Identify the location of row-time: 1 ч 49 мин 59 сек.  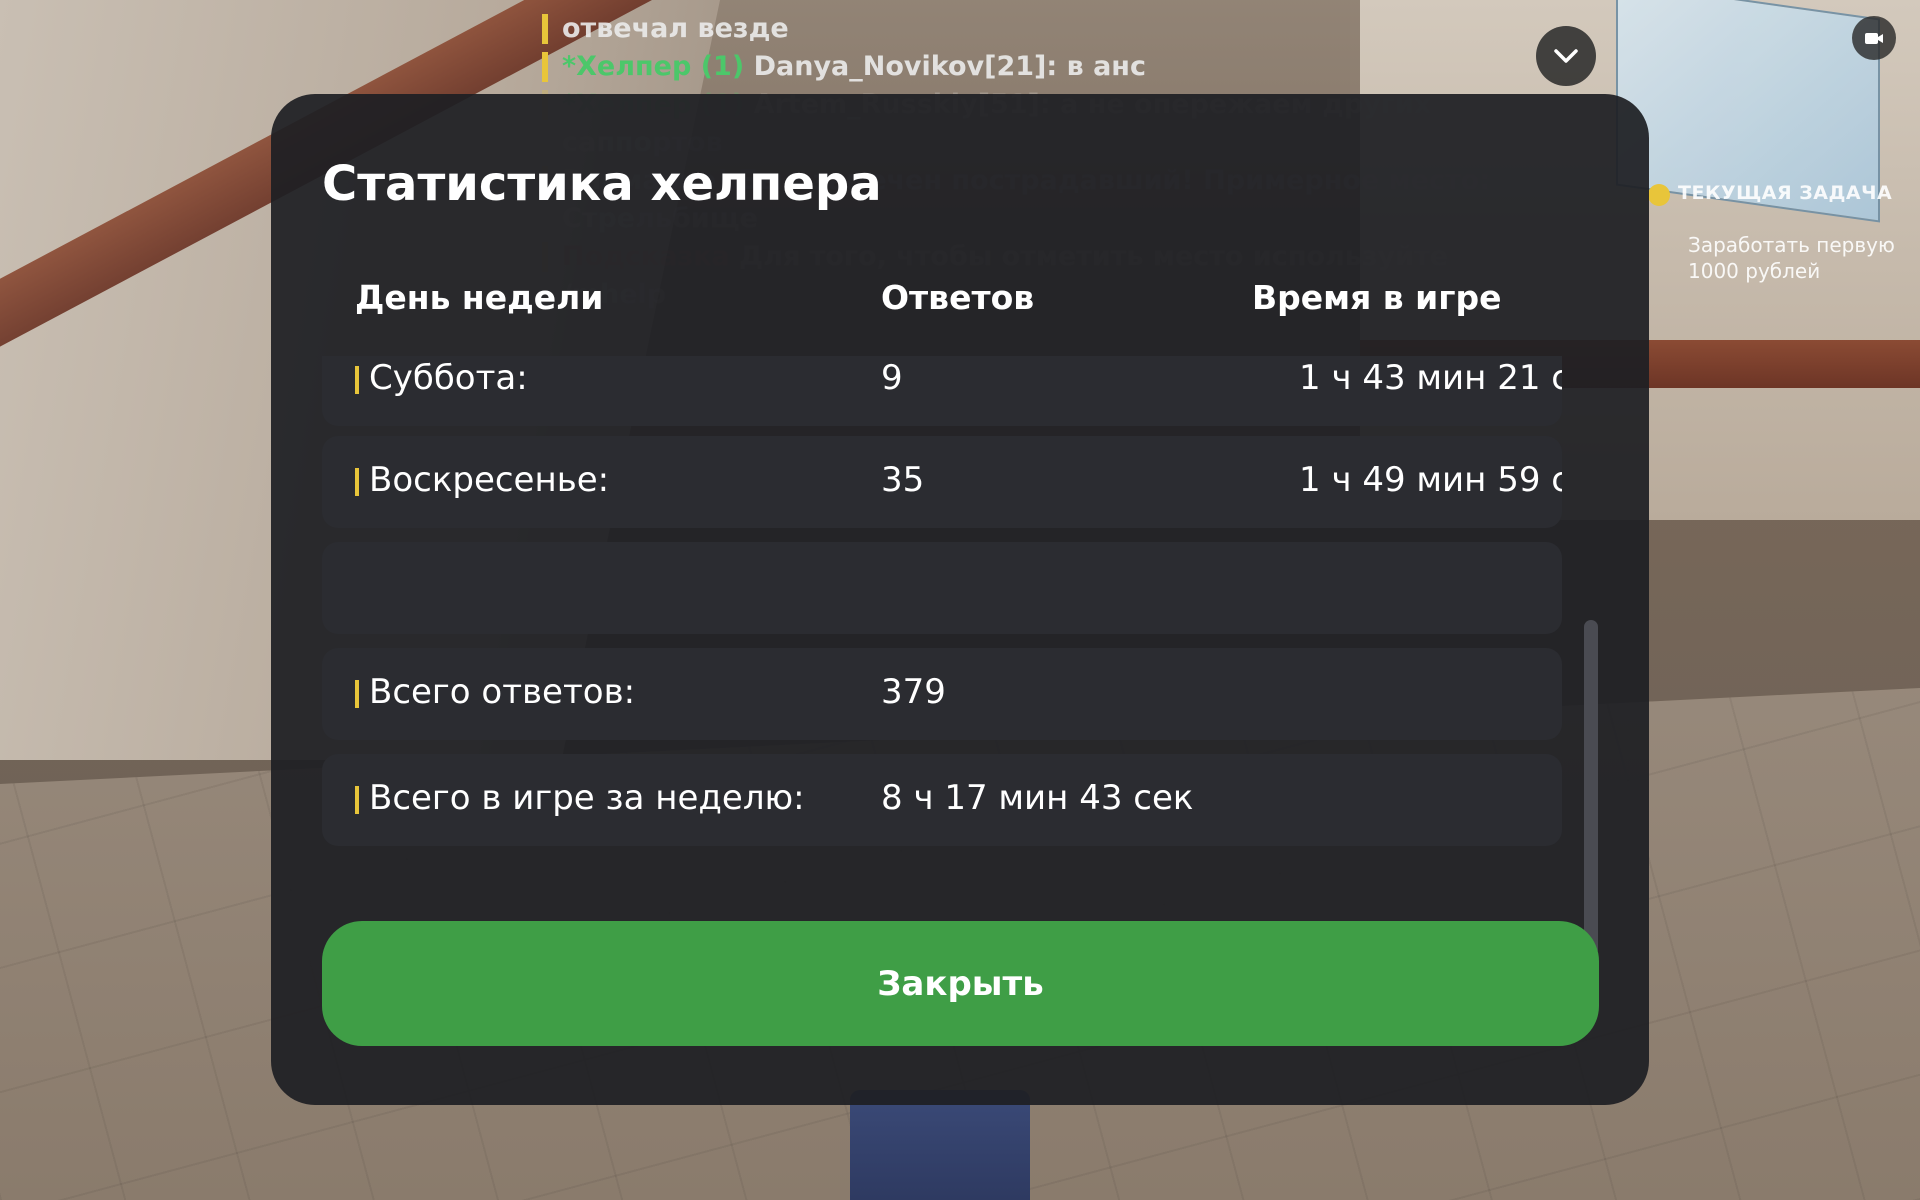
(1430, 480).